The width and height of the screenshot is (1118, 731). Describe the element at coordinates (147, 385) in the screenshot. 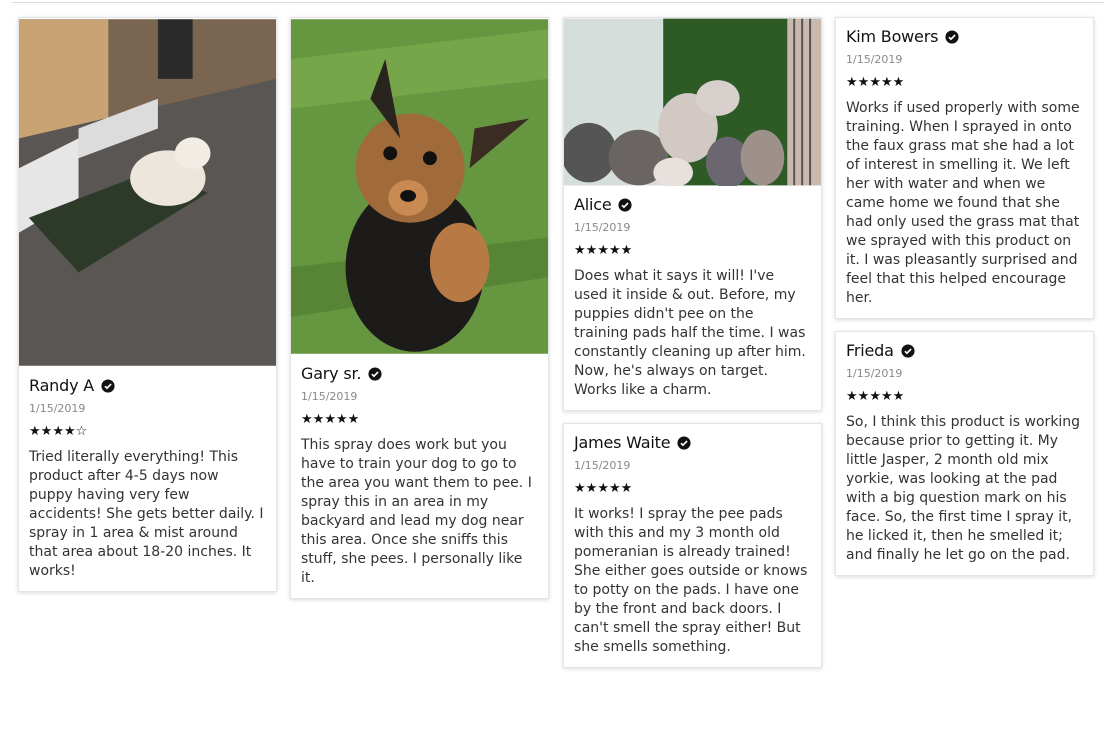

I see `reviewer-name: Randy A` at that location.